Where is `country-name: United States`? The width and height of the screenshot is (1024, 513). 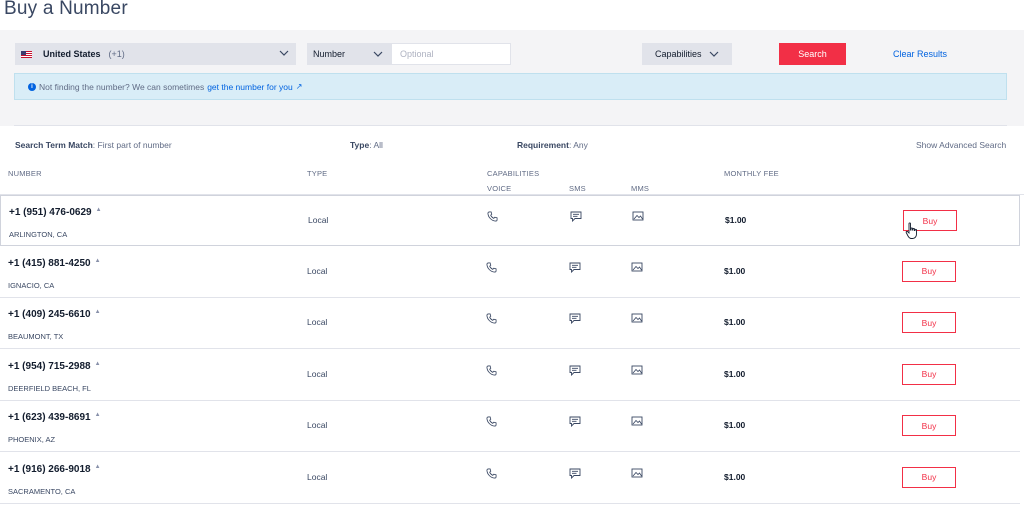
country-name: United States is located at coordinates (72, 54).